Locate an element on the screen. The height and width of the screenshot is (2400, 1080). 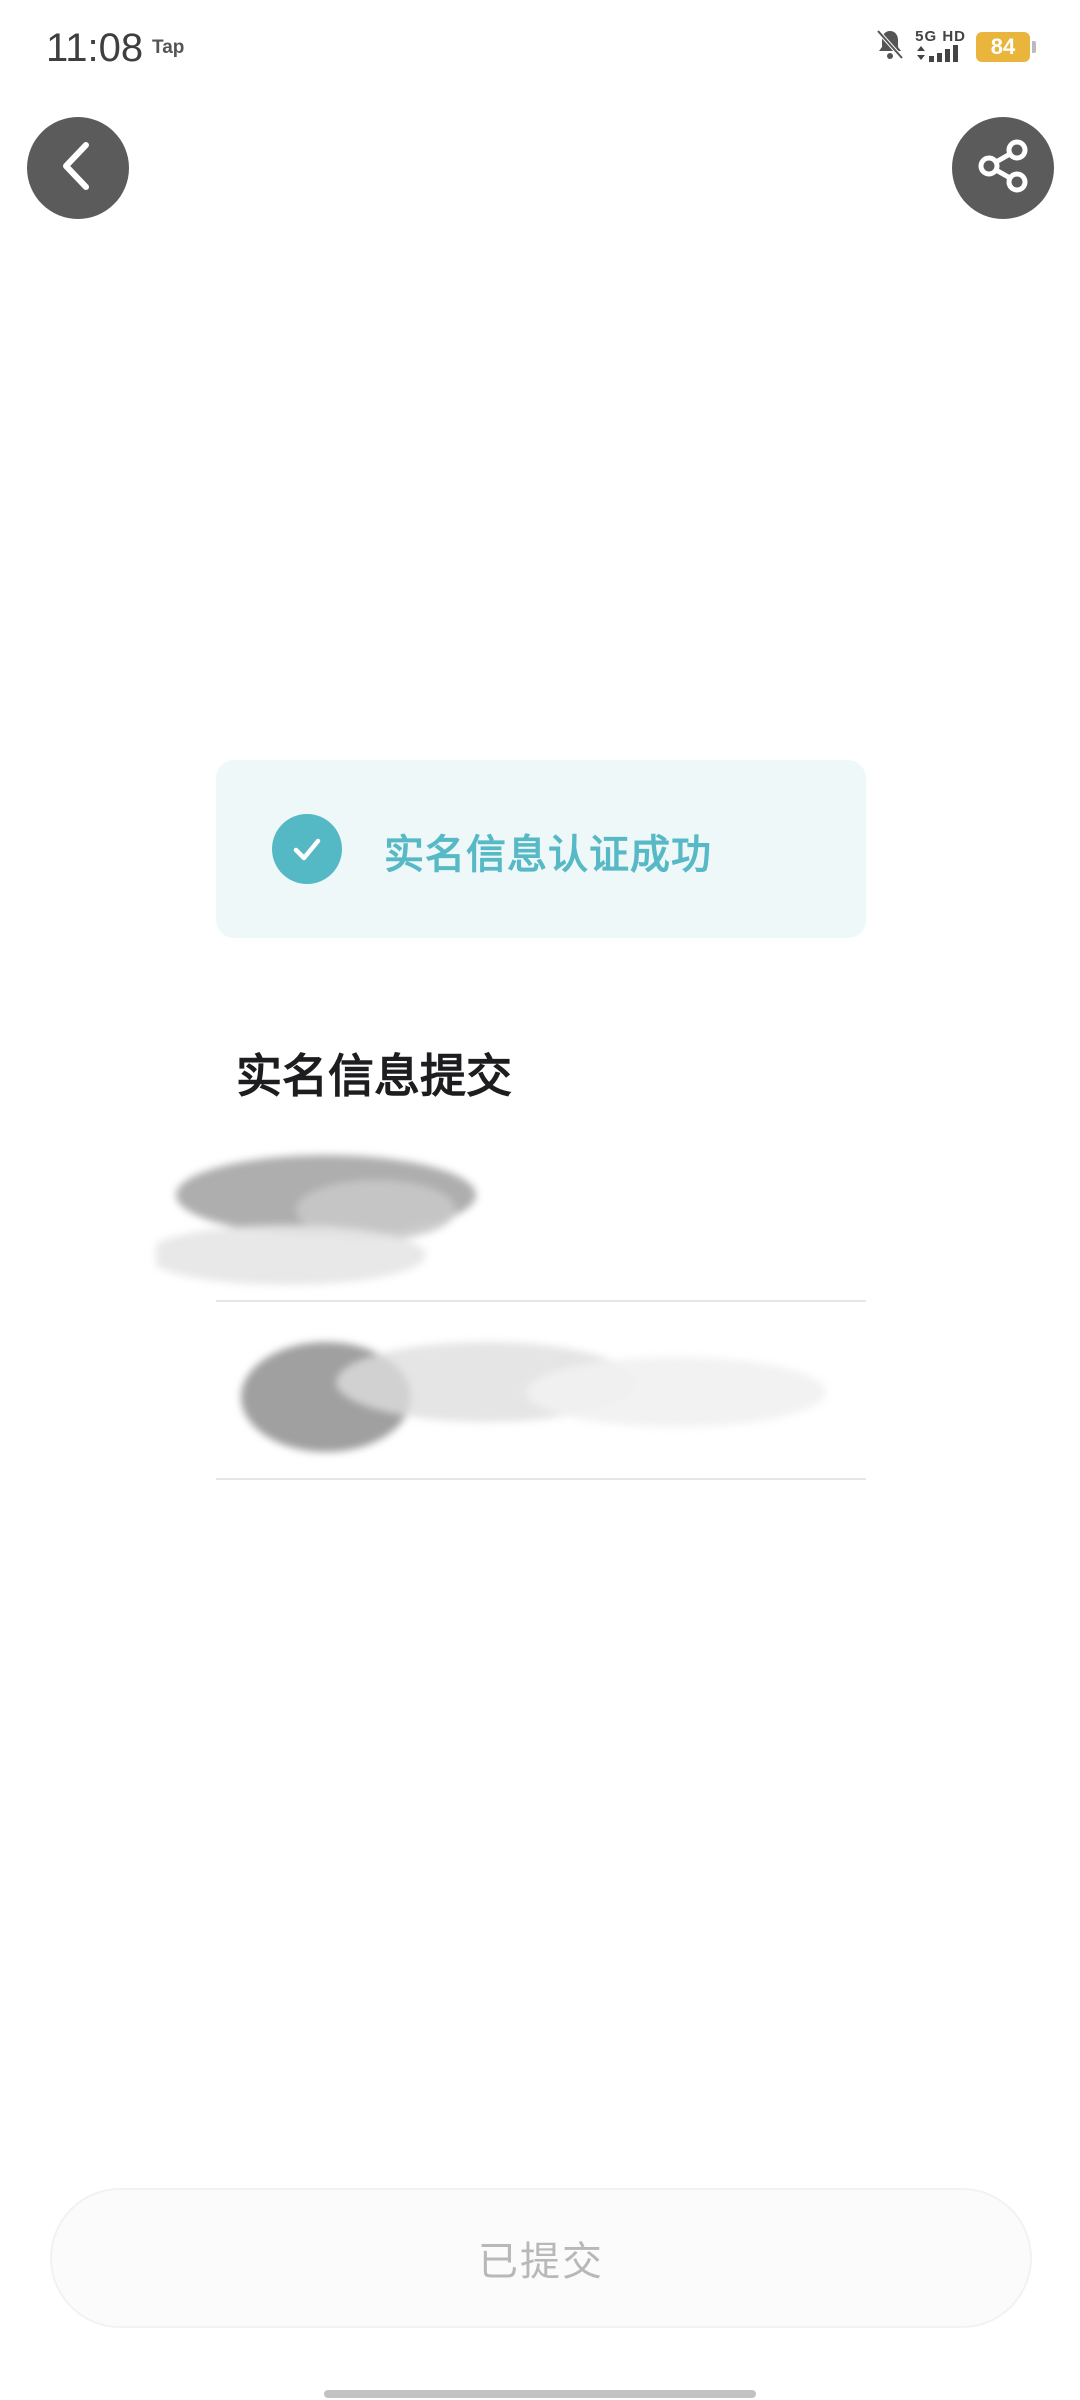
share-icon is located at coordinates (1003, 168).